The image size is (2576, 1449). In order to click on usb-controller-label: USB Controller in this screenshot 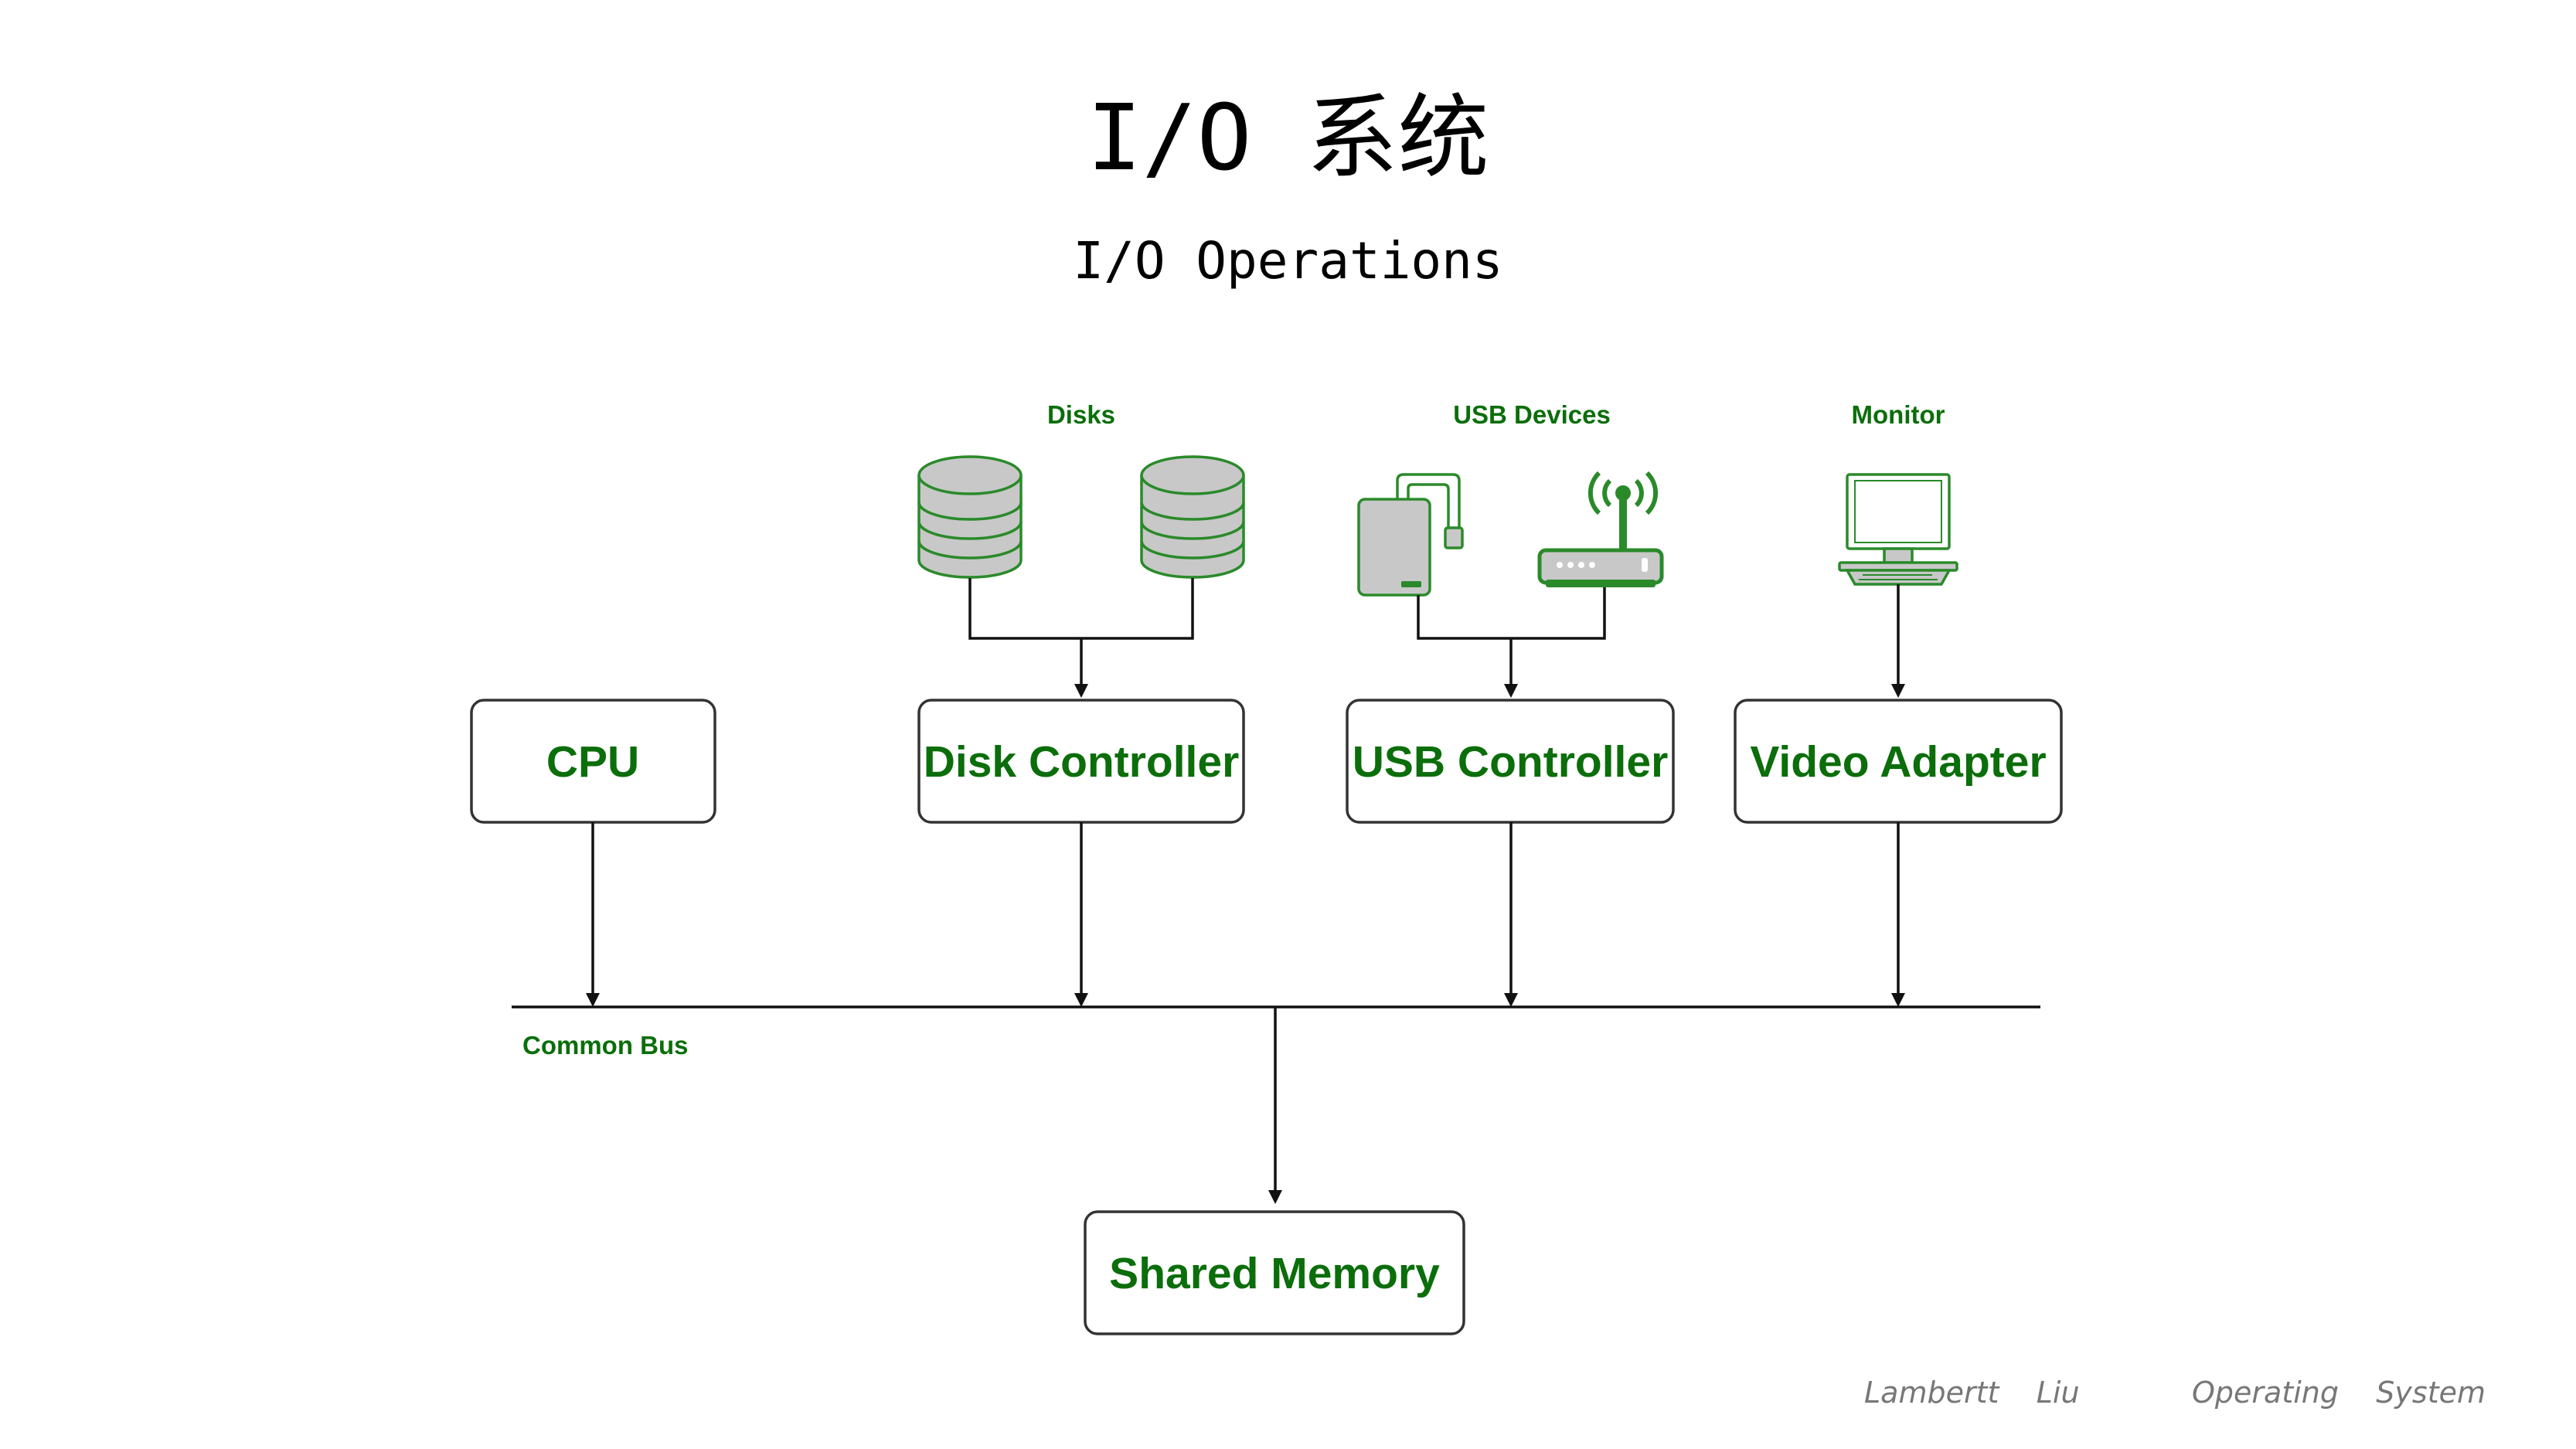, I will do `click(1511, 762)`.